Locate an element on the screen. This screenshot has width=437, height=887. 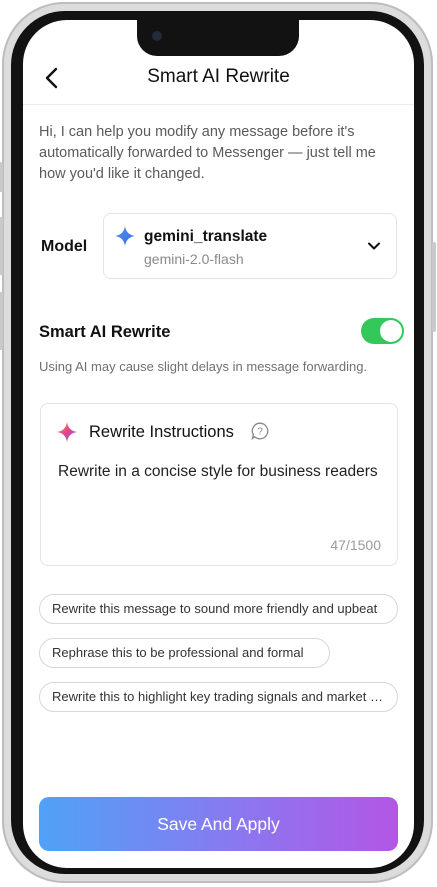
model-select: gemini_translate gemini-2.0-flash is located at coordinates (250, 246).